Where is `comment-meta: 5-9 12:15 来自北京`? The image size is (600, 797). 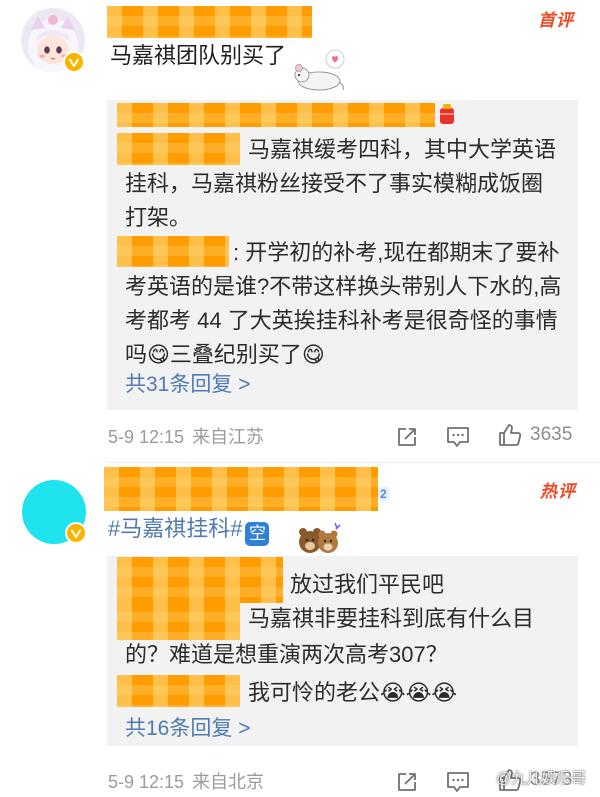
comment-meta: 5-9 12:15 来自北京 is located at coordinates (186, 782).